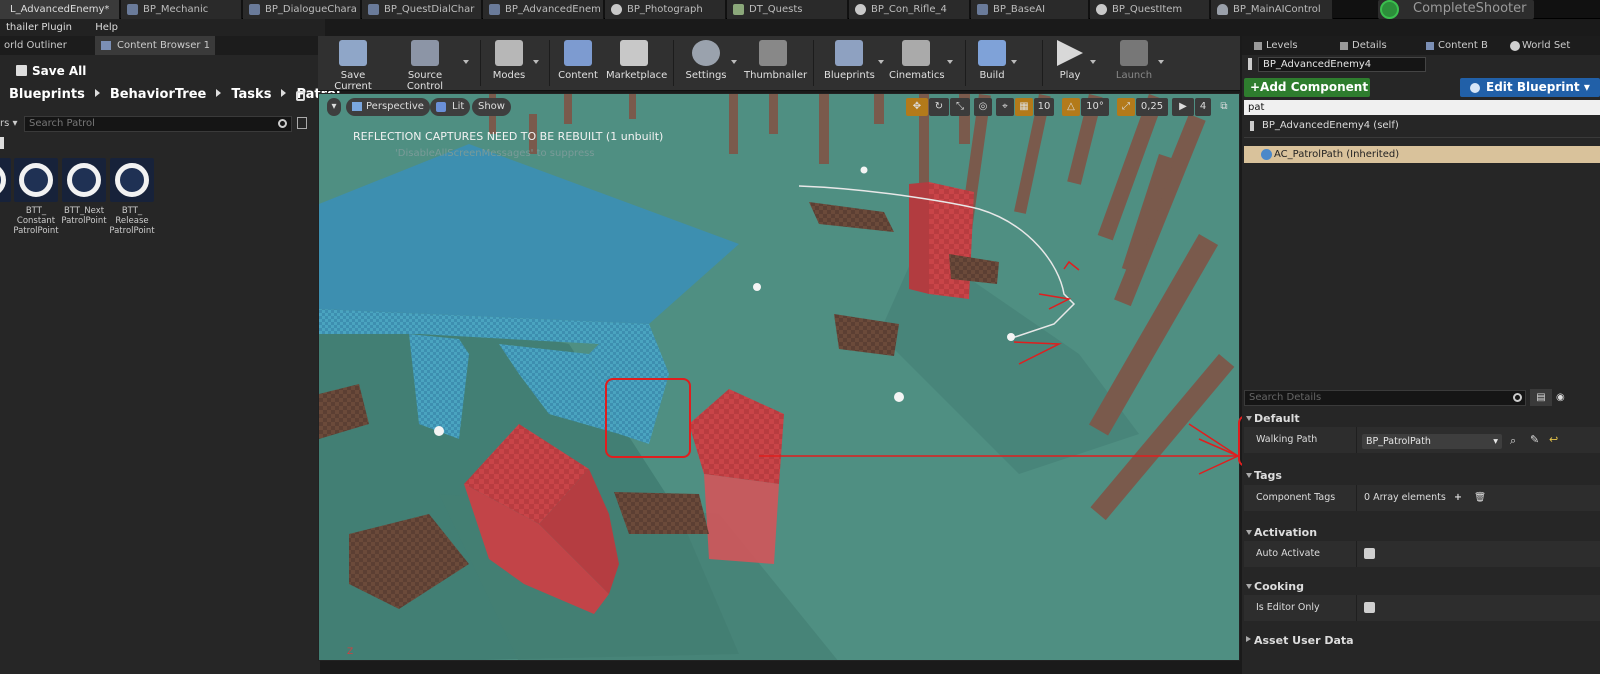 The width and height of the screenshot is (1600, 674). I want to click on details-search-input: Search Details, so click(1385, 398).